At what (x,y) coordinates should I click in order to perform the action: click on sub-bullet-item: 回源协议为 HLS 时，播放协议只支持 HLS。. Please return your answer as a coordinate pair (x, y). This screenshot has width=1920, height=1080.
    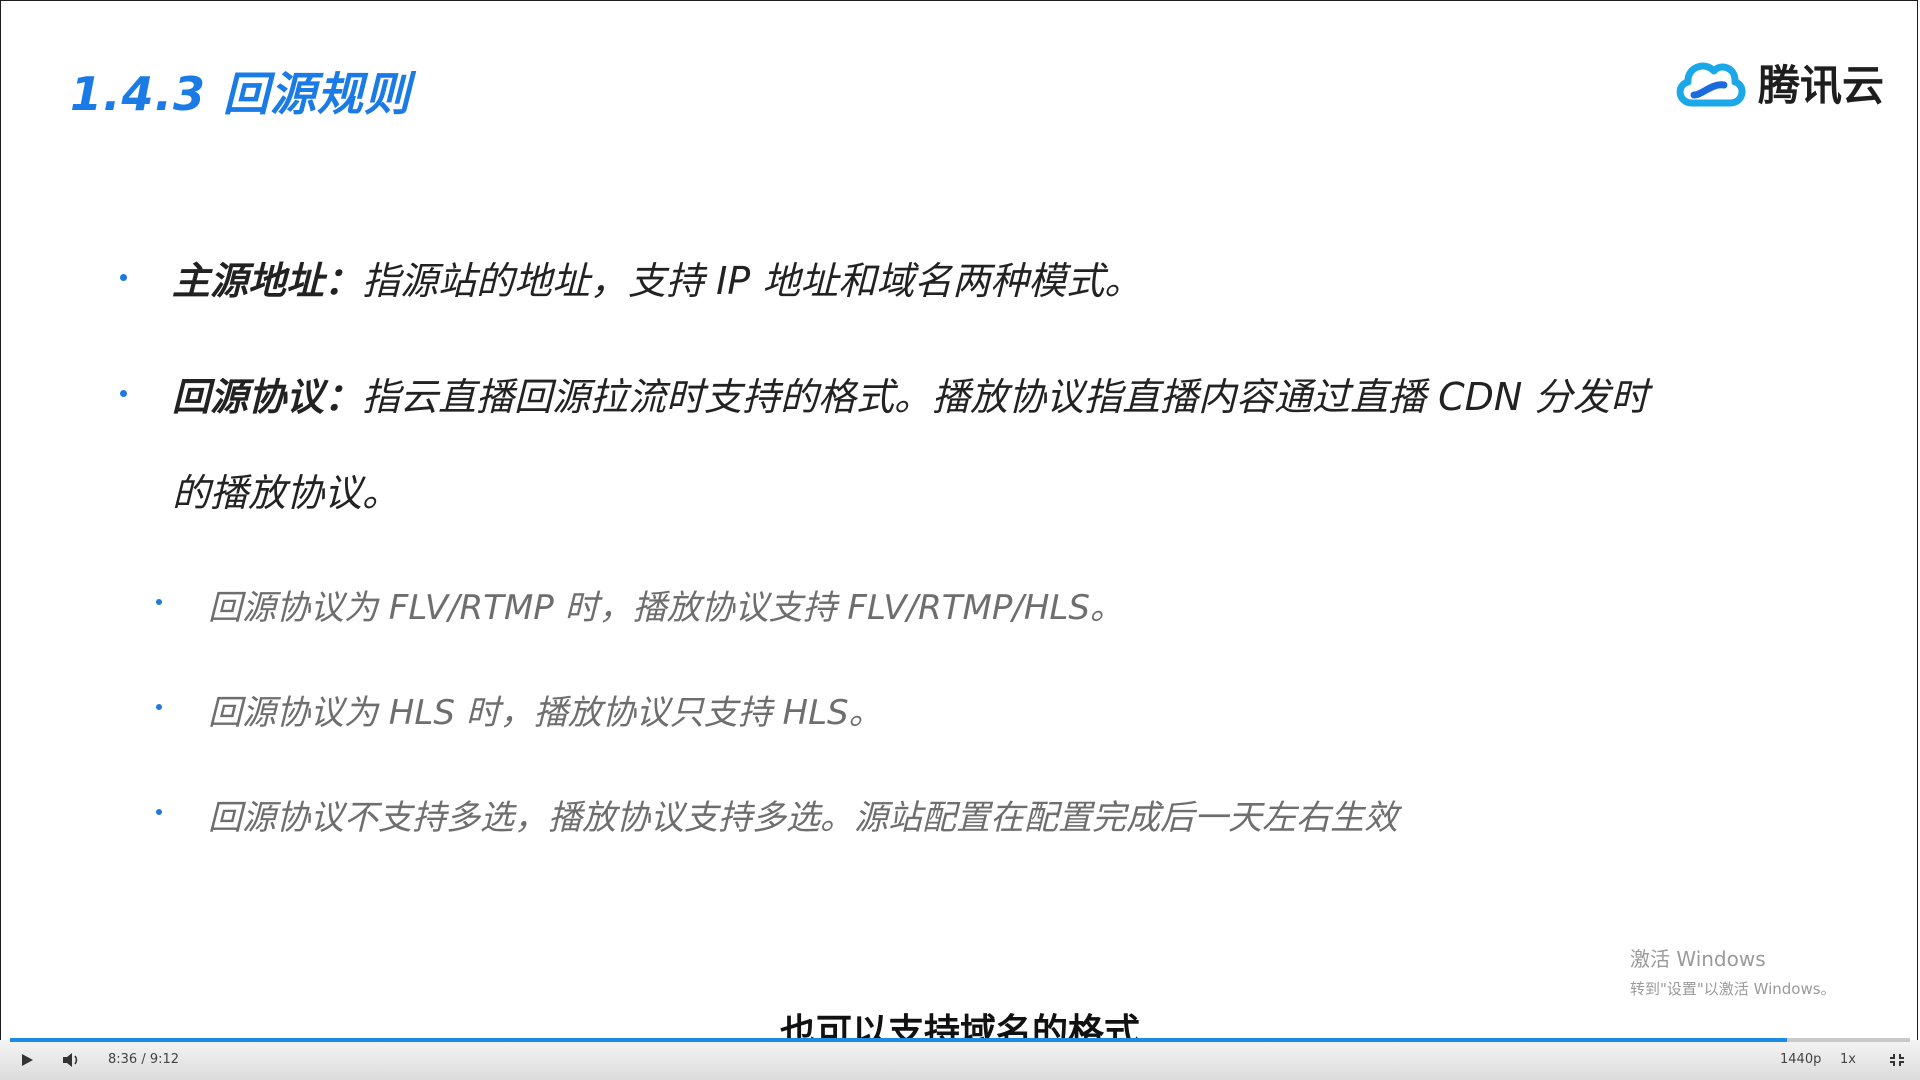
    Looking at the image, I should click on (545, 713).